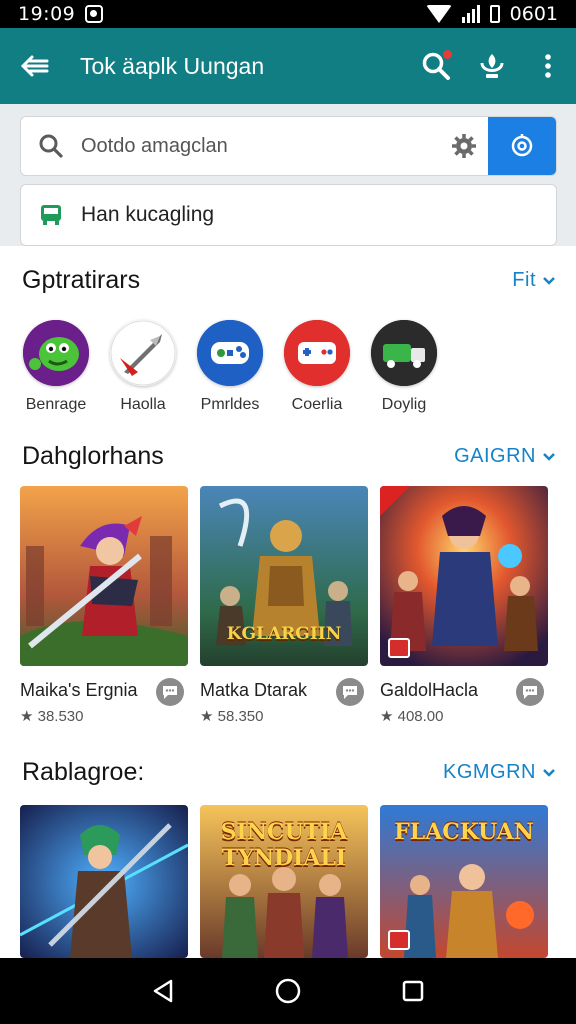 The width and height of the screenshot is (576, 1024). I want to click on wifi-icon, so click(438, 14).